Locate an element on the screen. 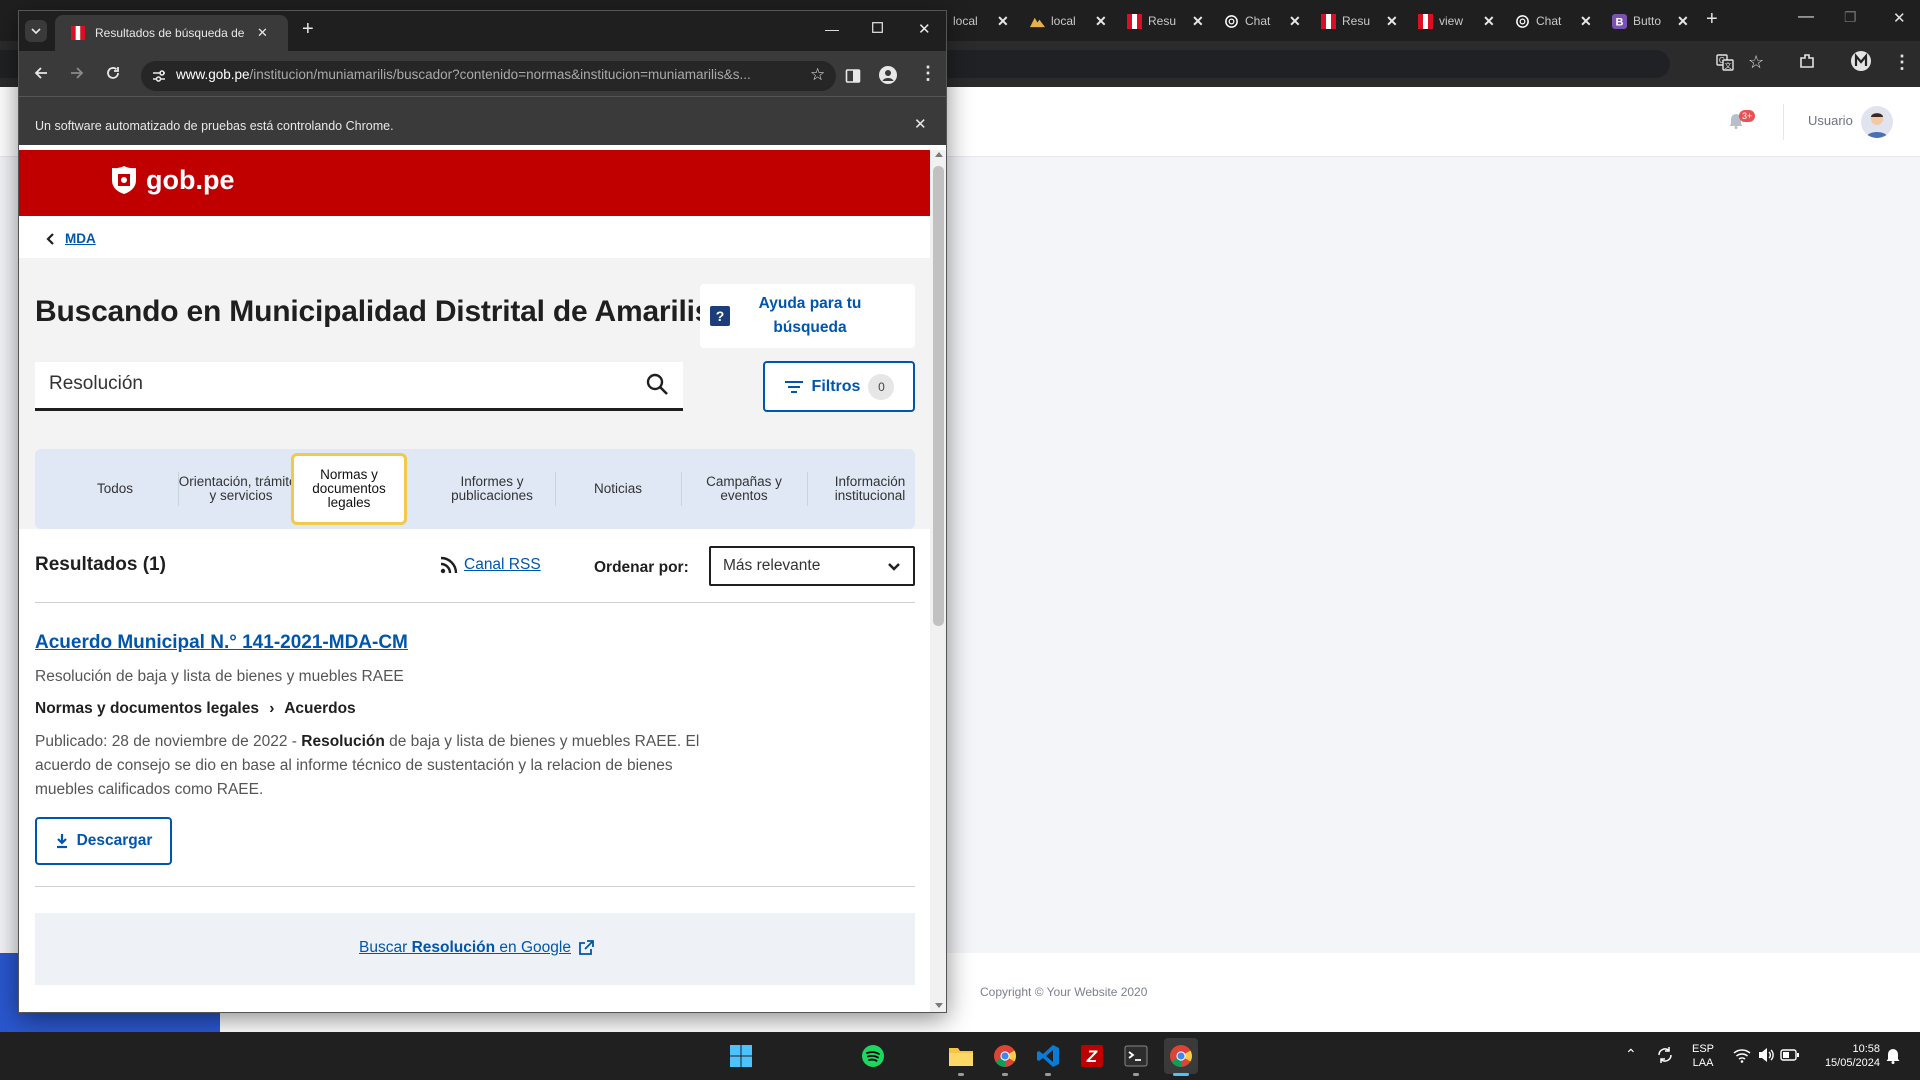 This screenshot has width=1920, height=1080. active-tab: Resultados de búsqueda de Mu ✕ is located at coordinates (171, 33).